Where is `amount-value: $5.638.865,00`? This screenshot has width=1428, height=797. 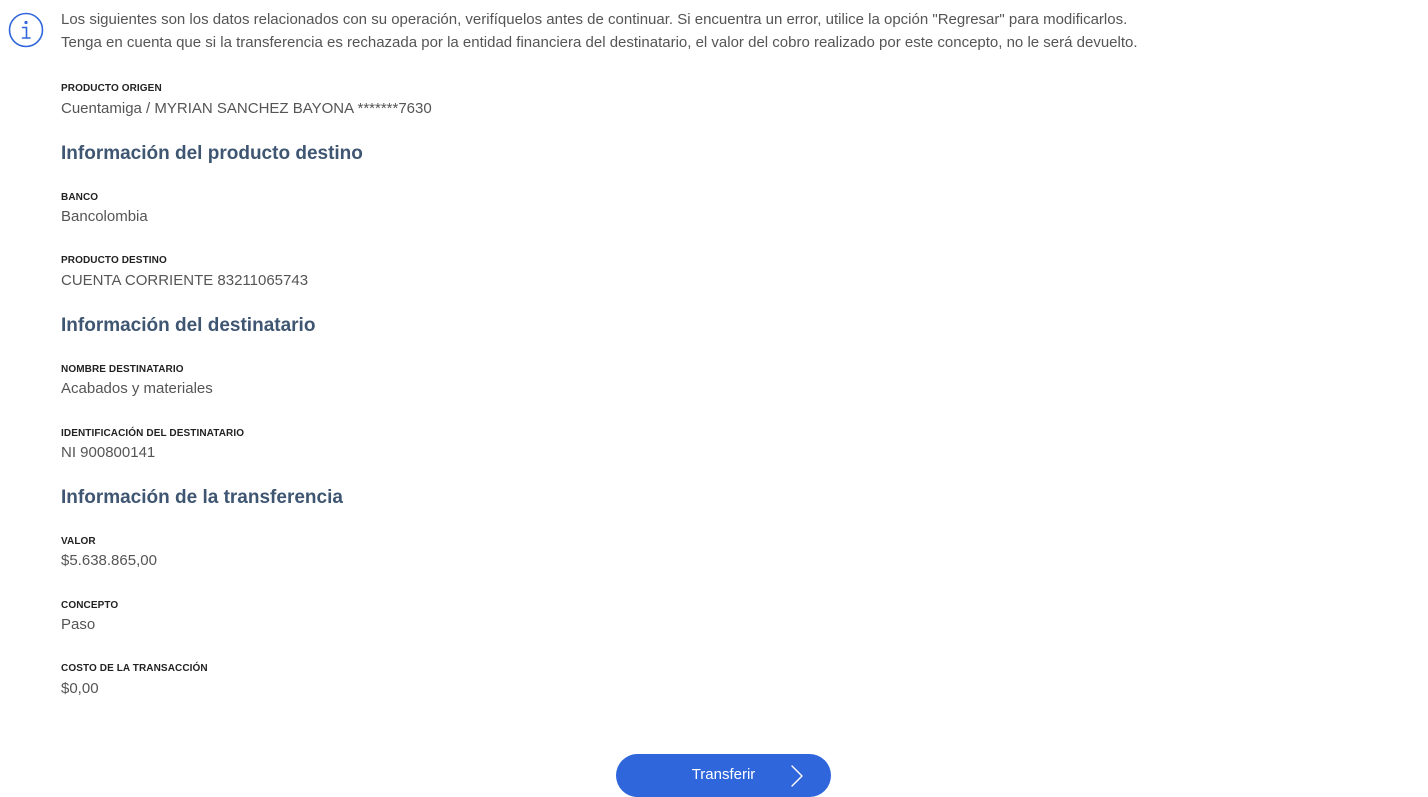
amount-value: $5.638.865,00 is located at coordinates (109, 560).